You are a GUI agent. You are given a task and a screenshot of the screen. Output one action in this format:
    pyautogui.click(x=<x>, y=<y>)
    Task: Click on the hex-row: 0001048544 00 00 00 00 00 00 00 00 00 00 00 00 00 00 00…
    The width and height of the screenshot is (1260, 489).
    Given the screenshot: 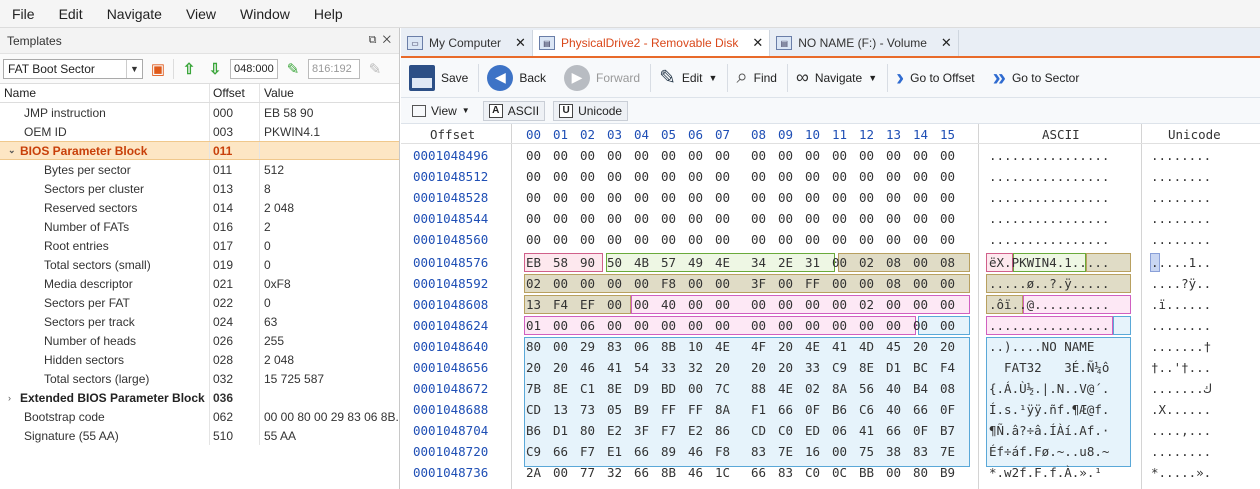 What is the action you would take?
    pyautogui.click(x=830, y=218)
    